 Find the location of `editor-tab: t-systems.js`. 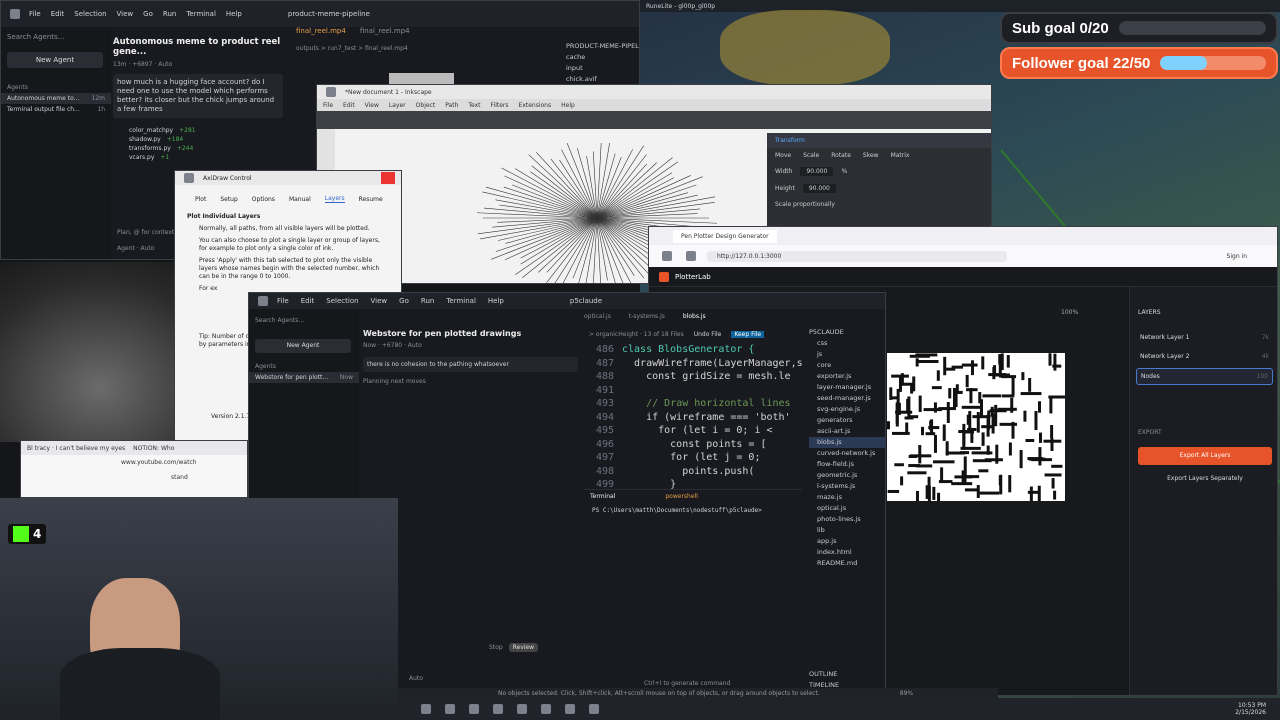

editor-tab: t-systems.js is located at coordinates (647, 316).